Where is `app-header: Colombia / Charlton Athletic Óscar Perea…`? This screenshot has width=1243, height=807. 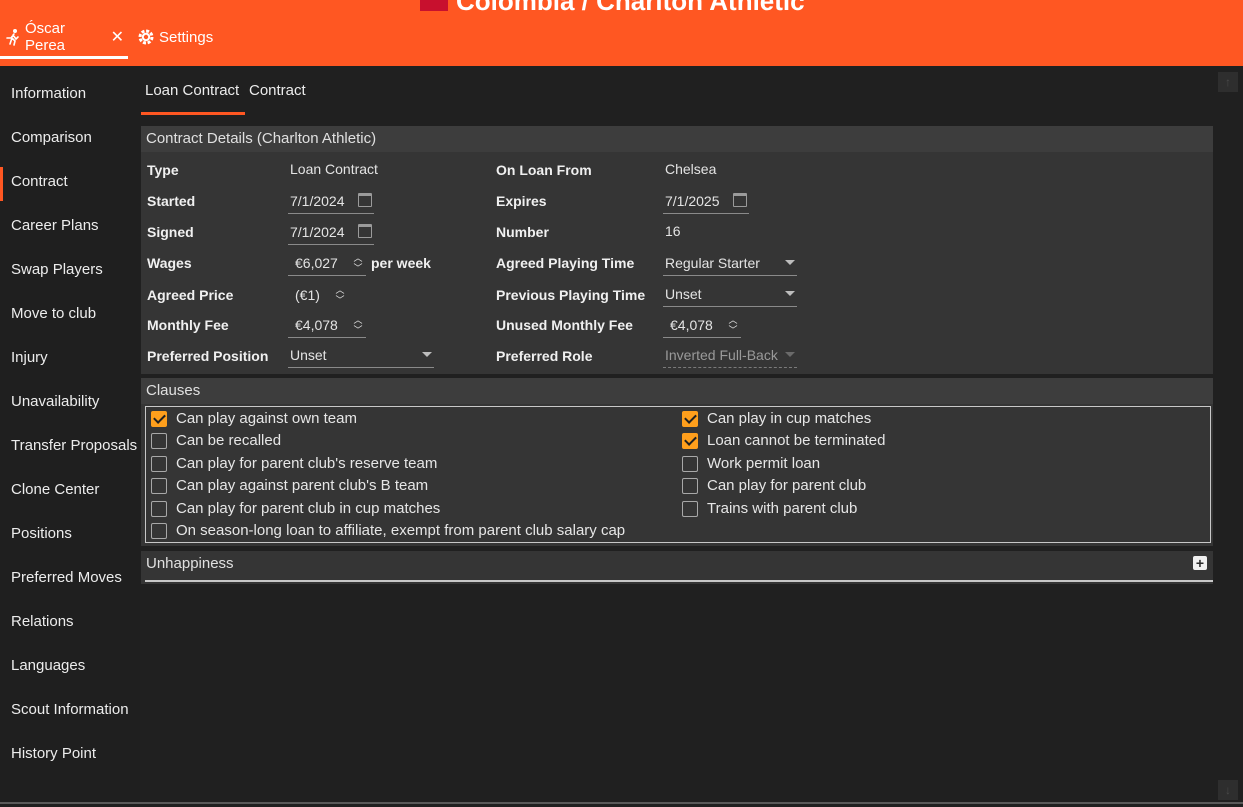 app-header: Colombia / Charlton Athletic Óscar Perea… is located at coordinates (621, 33).